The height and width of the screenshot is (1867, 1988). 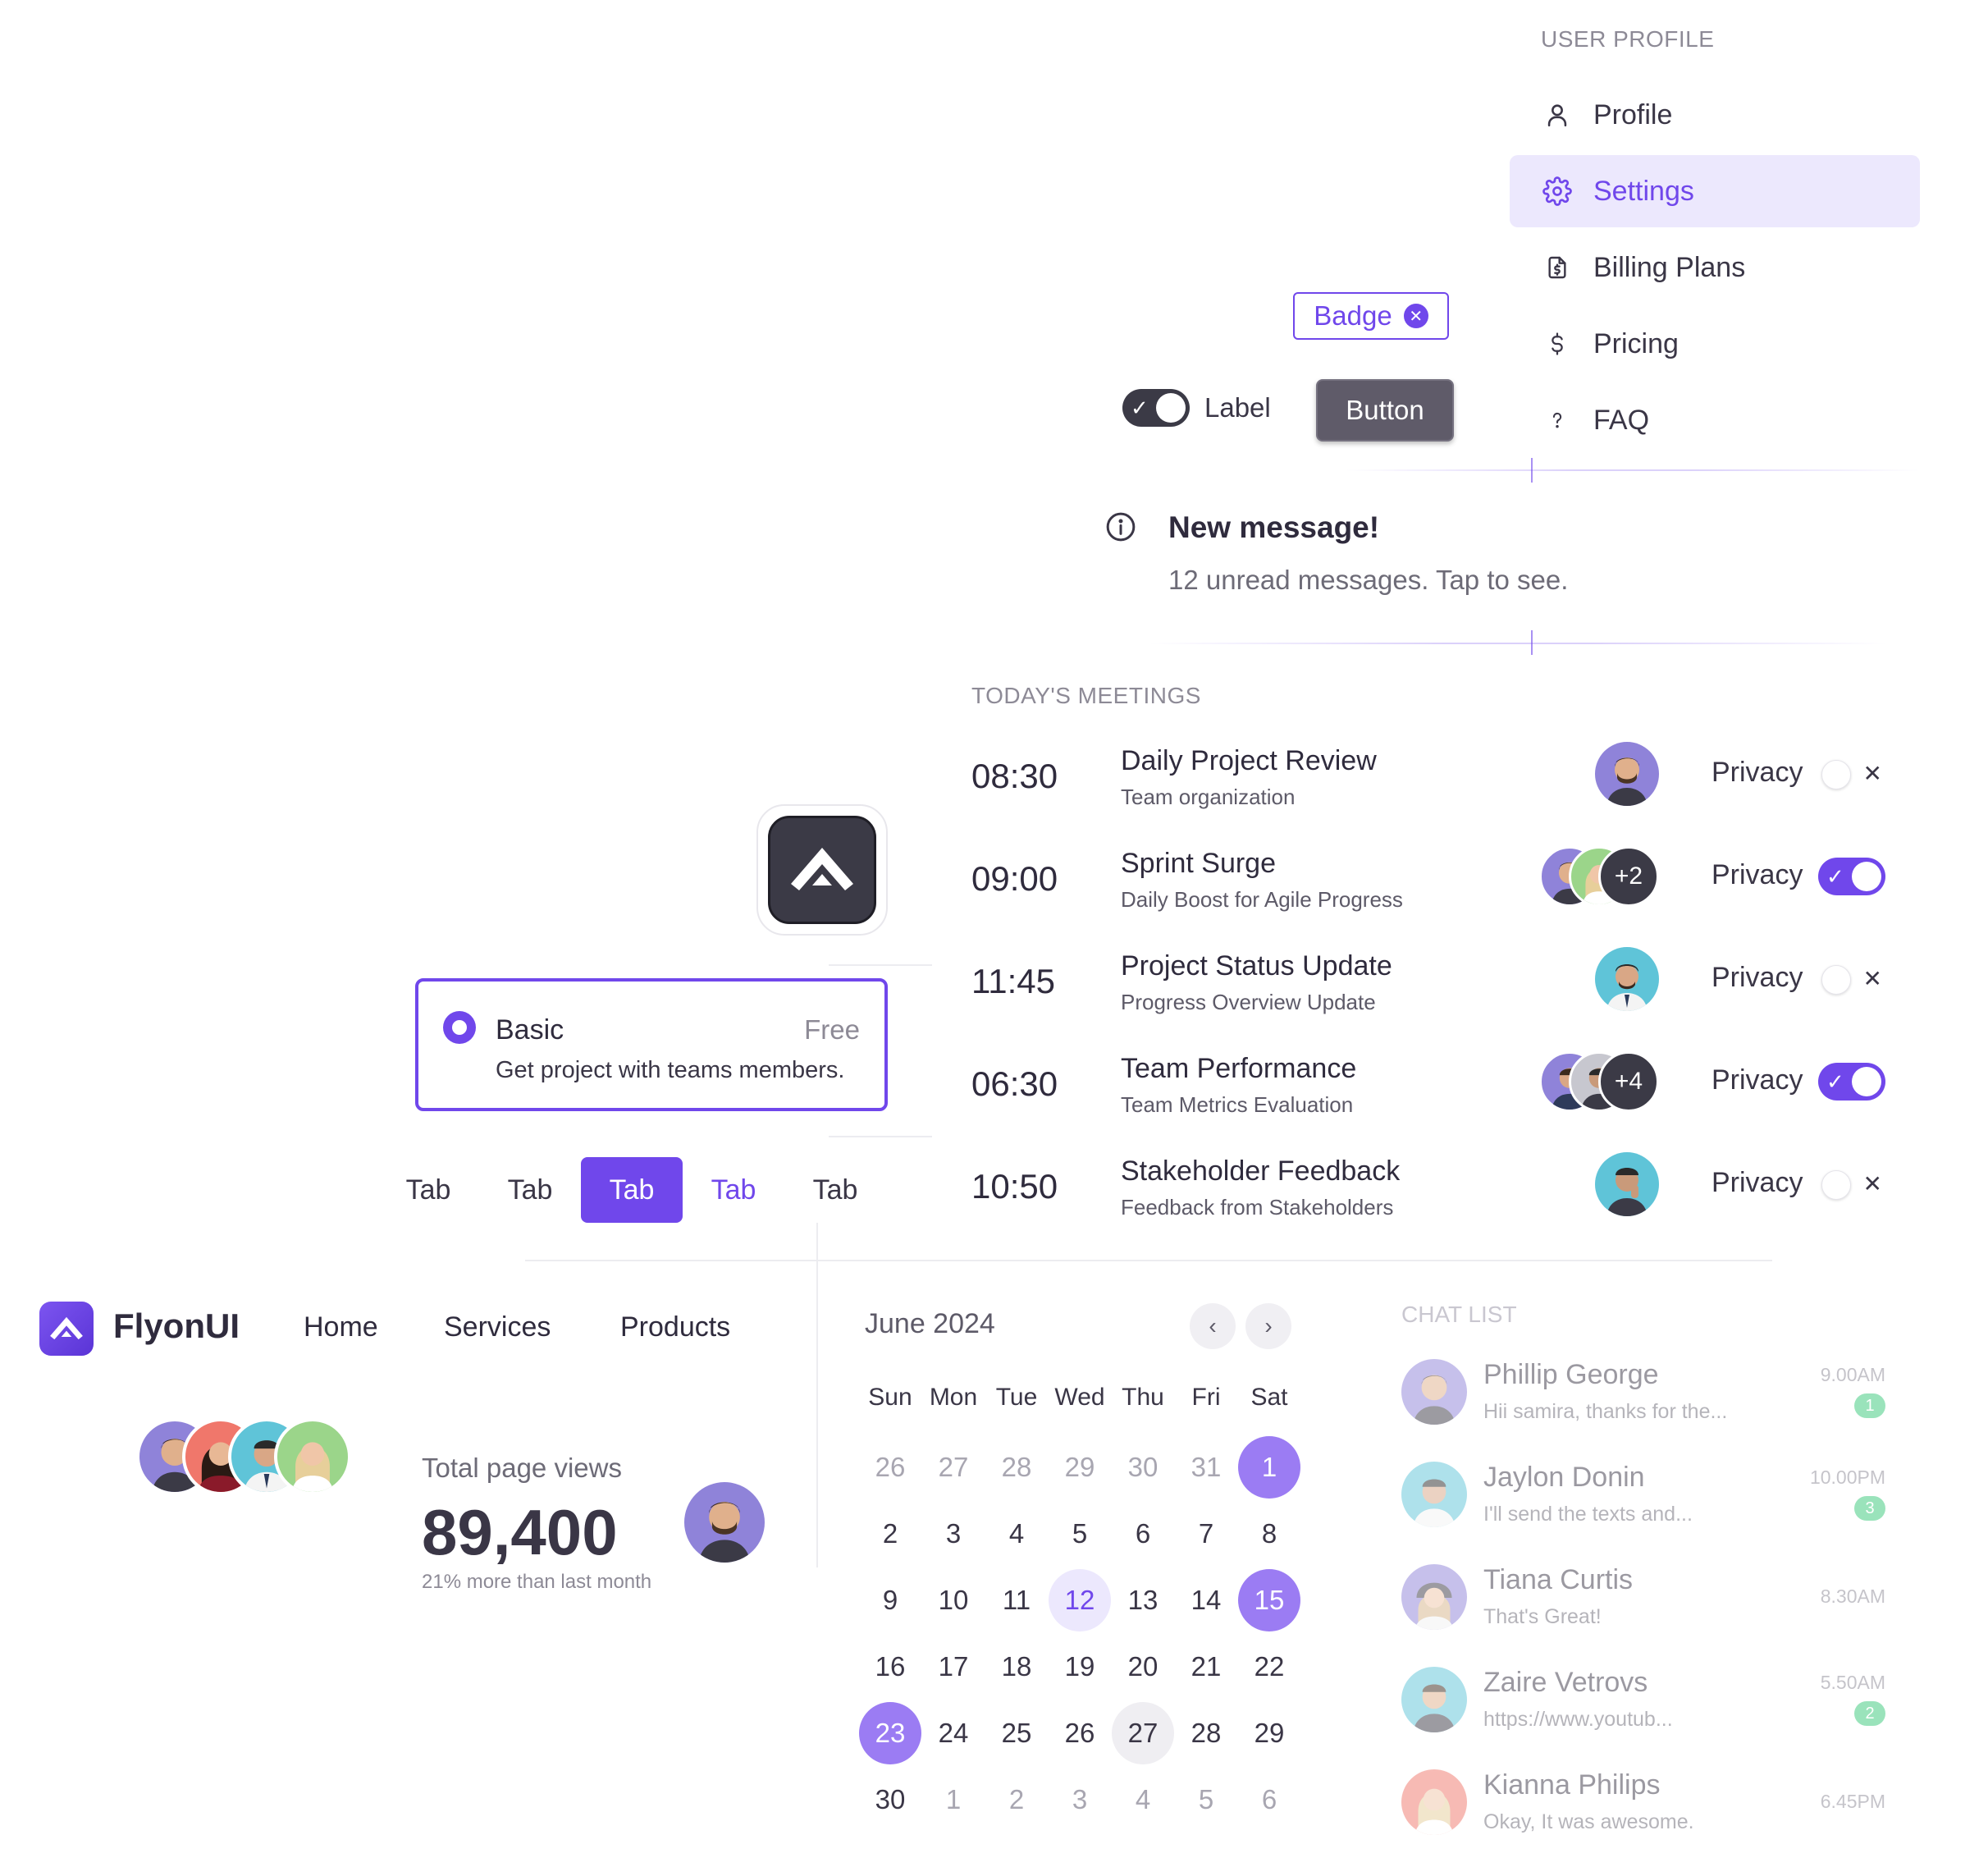 What do you see at coordinates (1269, 1800) in the screenshot?
I see `calendar-day-outside: 6` at bounding box center [1269, 1800].